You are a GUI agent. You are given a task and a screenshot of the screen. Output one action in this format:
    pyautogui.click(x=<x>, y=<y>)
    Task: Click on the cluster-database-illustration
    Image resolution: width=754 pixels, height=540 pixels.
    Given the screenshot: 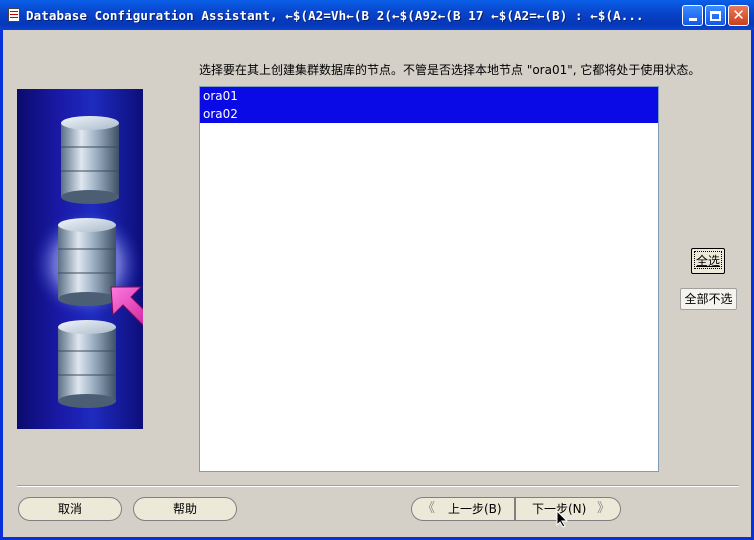 What is the action you would take?
    pyautogui.click(x=80, y=259)
    